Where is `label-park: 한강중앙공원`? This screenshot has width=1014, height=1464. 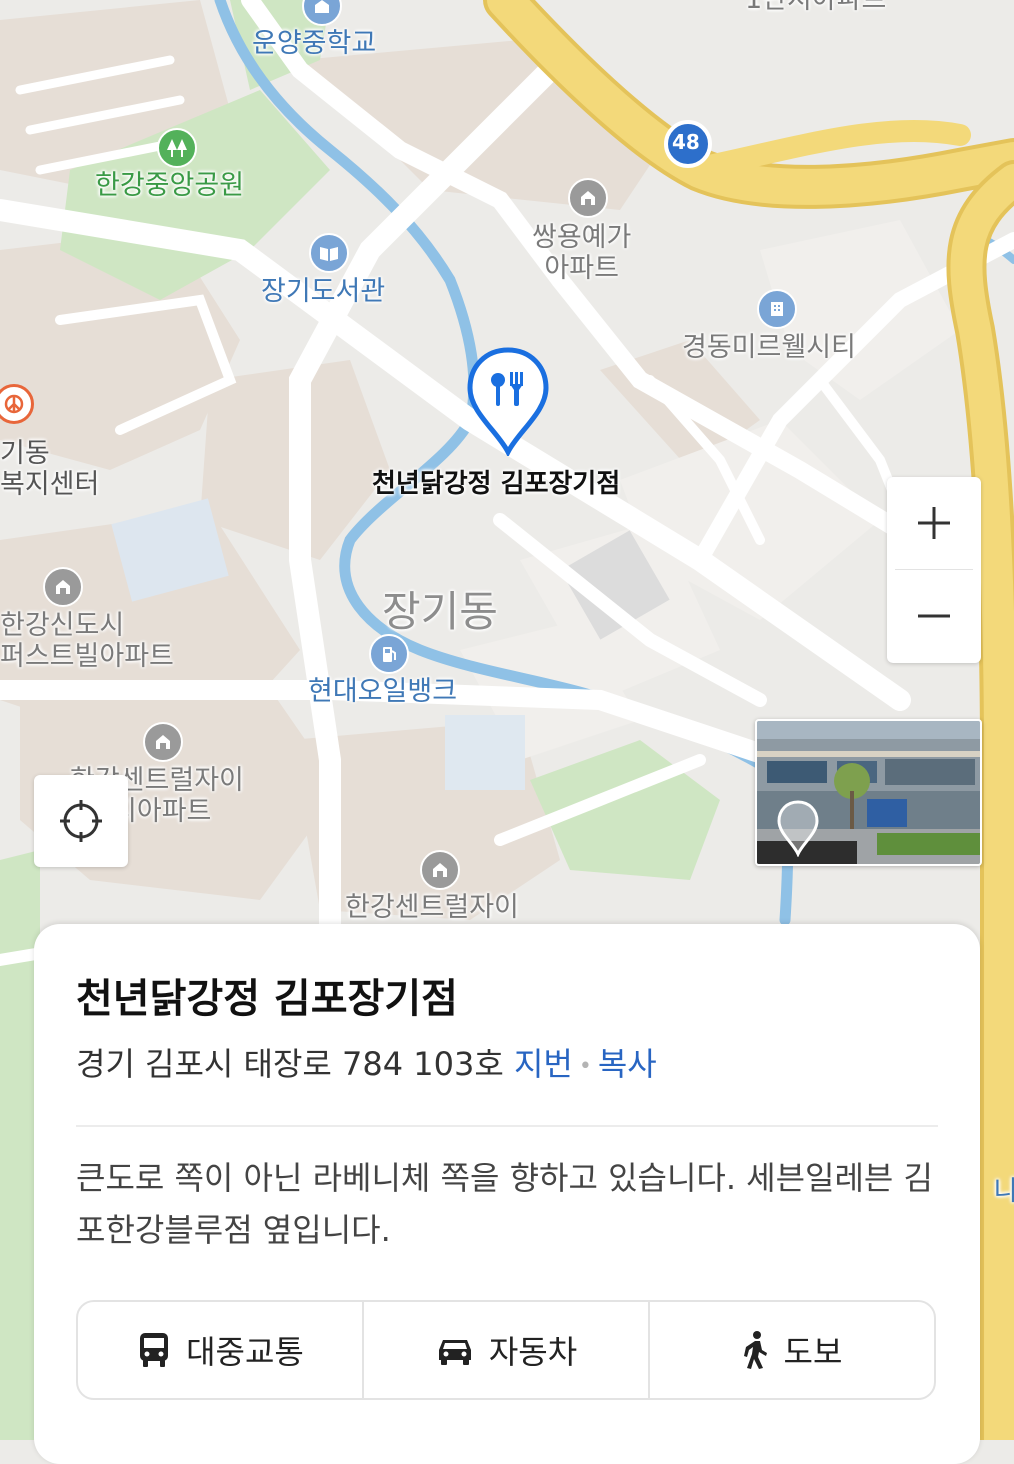 label-park: 한강중앙공원 is located at coordinates (170, 185).